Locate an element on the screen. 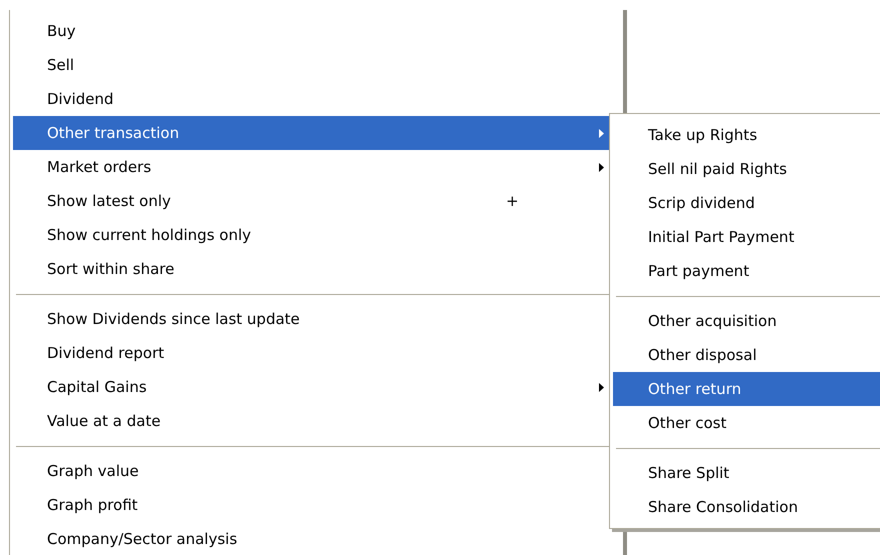 The width and height of the screenshot is (880, 555). menu-item: Other return is located at coordinates (746, 389).